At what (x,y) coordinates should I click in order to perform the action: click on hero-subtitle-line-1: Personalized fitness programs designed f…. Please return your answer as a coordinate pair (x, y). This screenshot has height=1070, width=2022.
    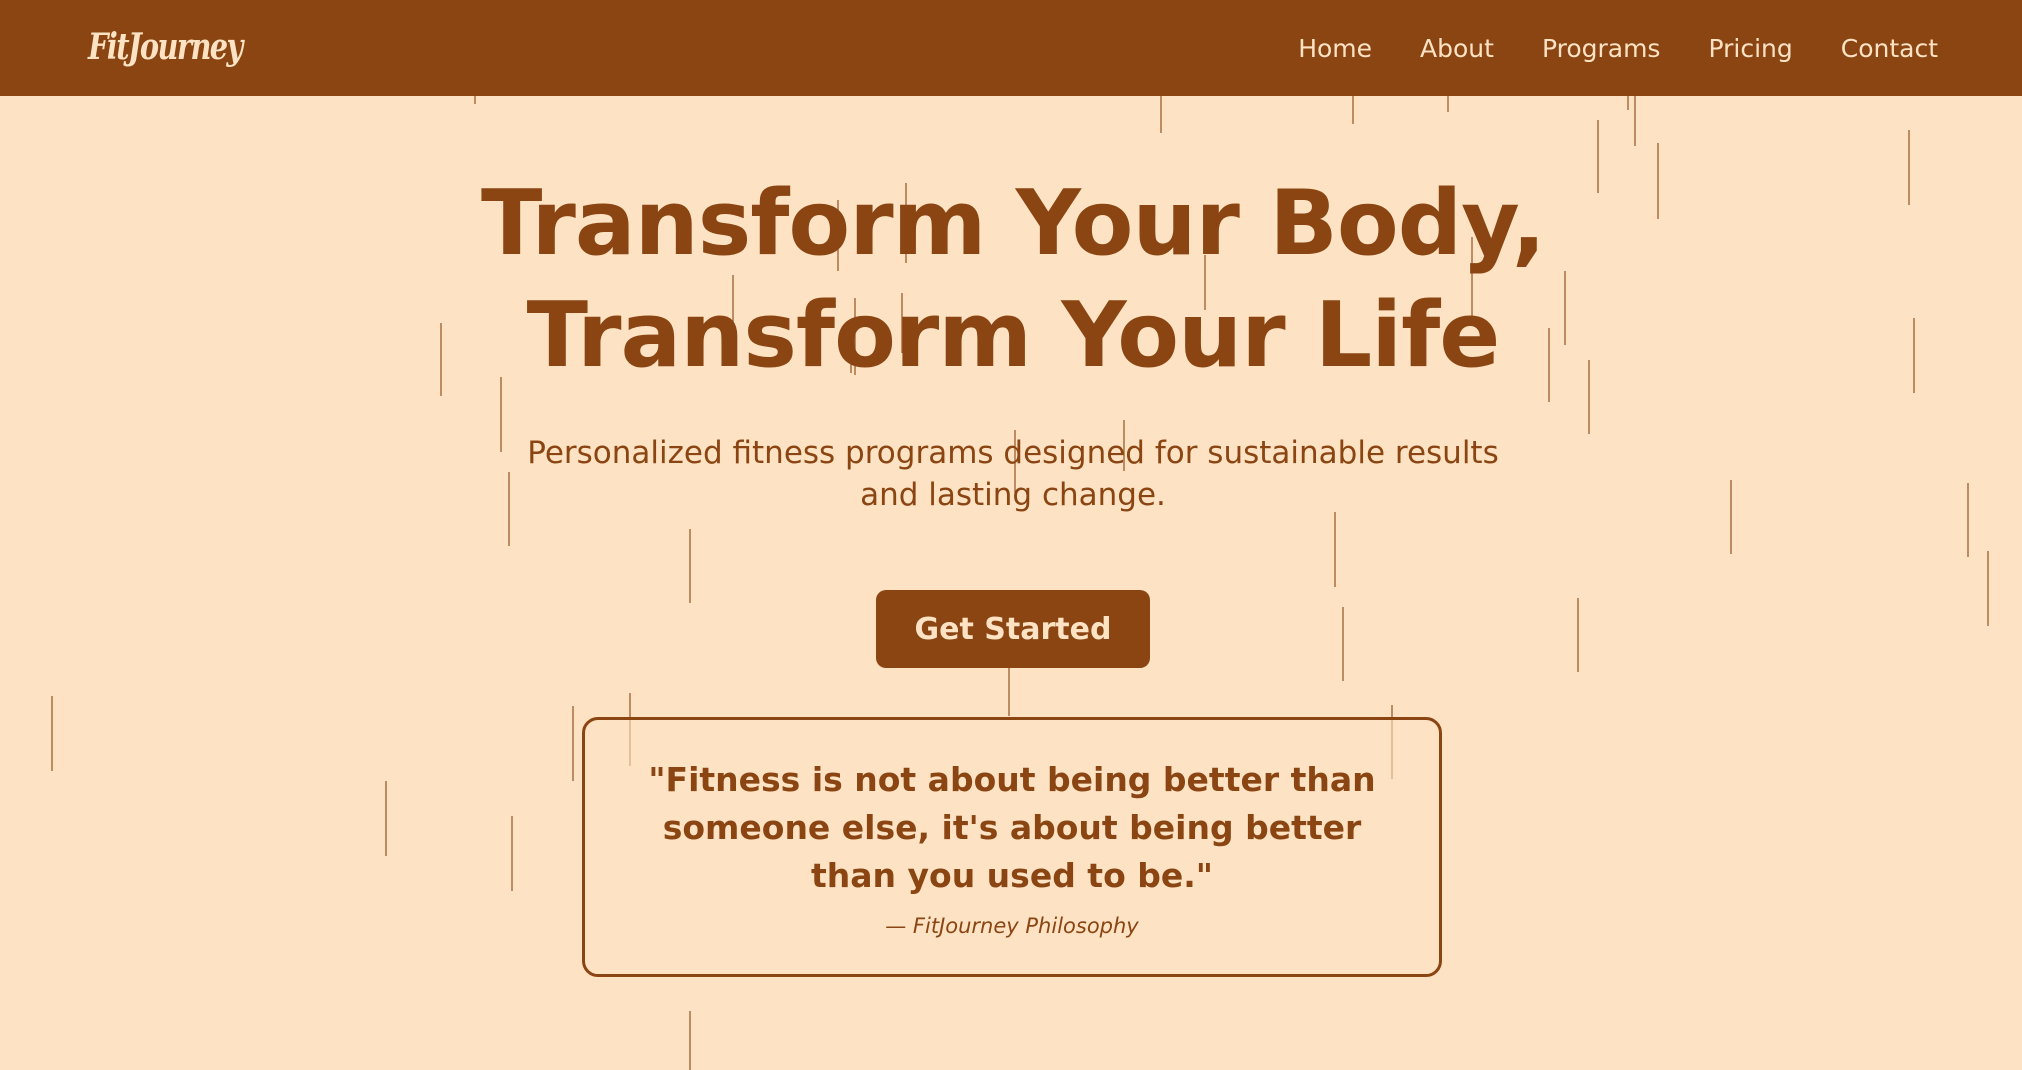
    Looking at the image, I should click on (1013, 453).